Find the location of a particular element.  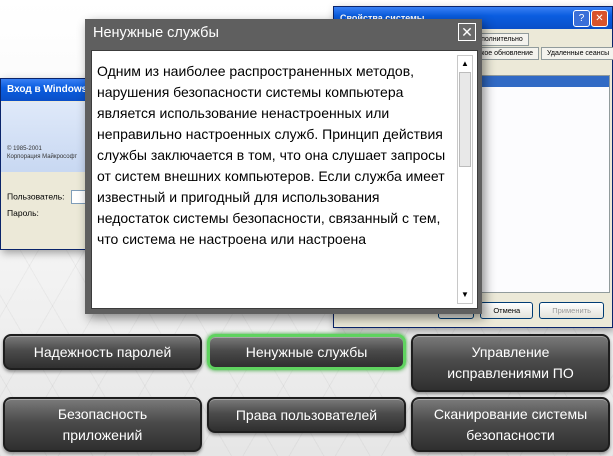

topic-user-rights-button: Права пользователей is located at coordinates (306, 415).